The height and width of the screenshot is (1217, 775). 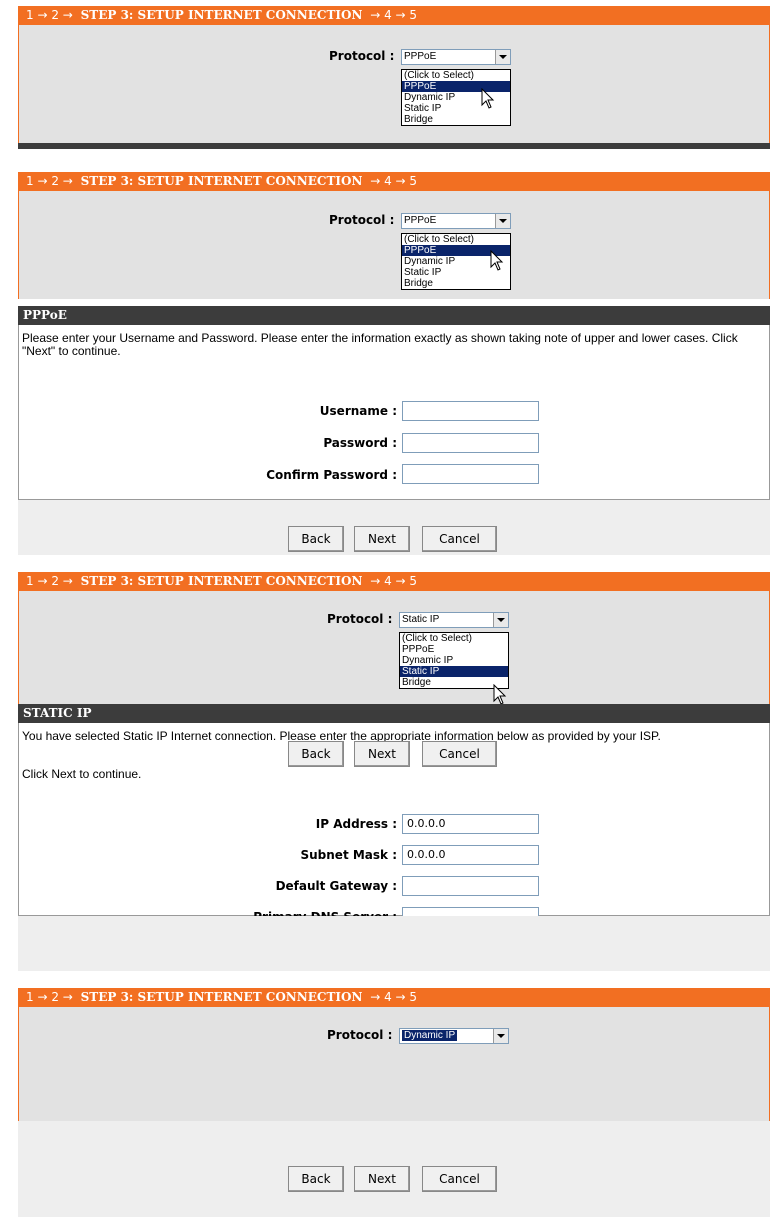 I want to click on option-pppoe: PPPoE, so click(x=454, y=649).